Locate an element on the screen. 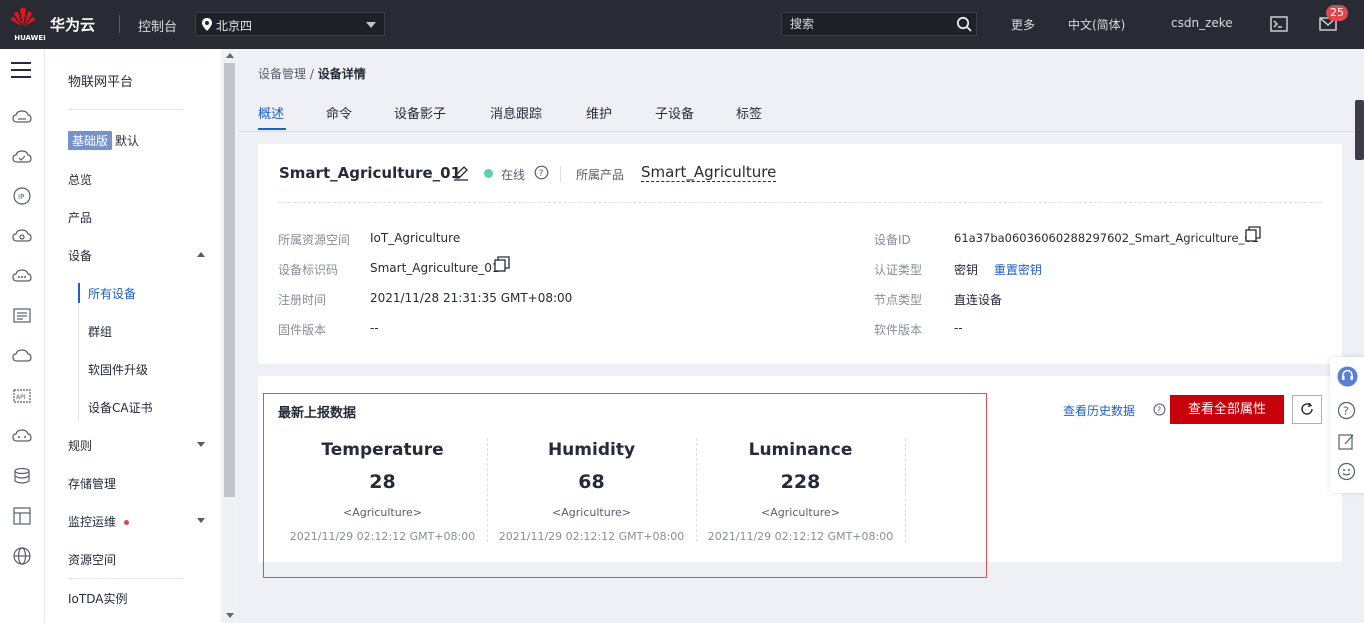 This screenshot has height=623, width=1364. refresh-button is located at coordinates (1307, 409).